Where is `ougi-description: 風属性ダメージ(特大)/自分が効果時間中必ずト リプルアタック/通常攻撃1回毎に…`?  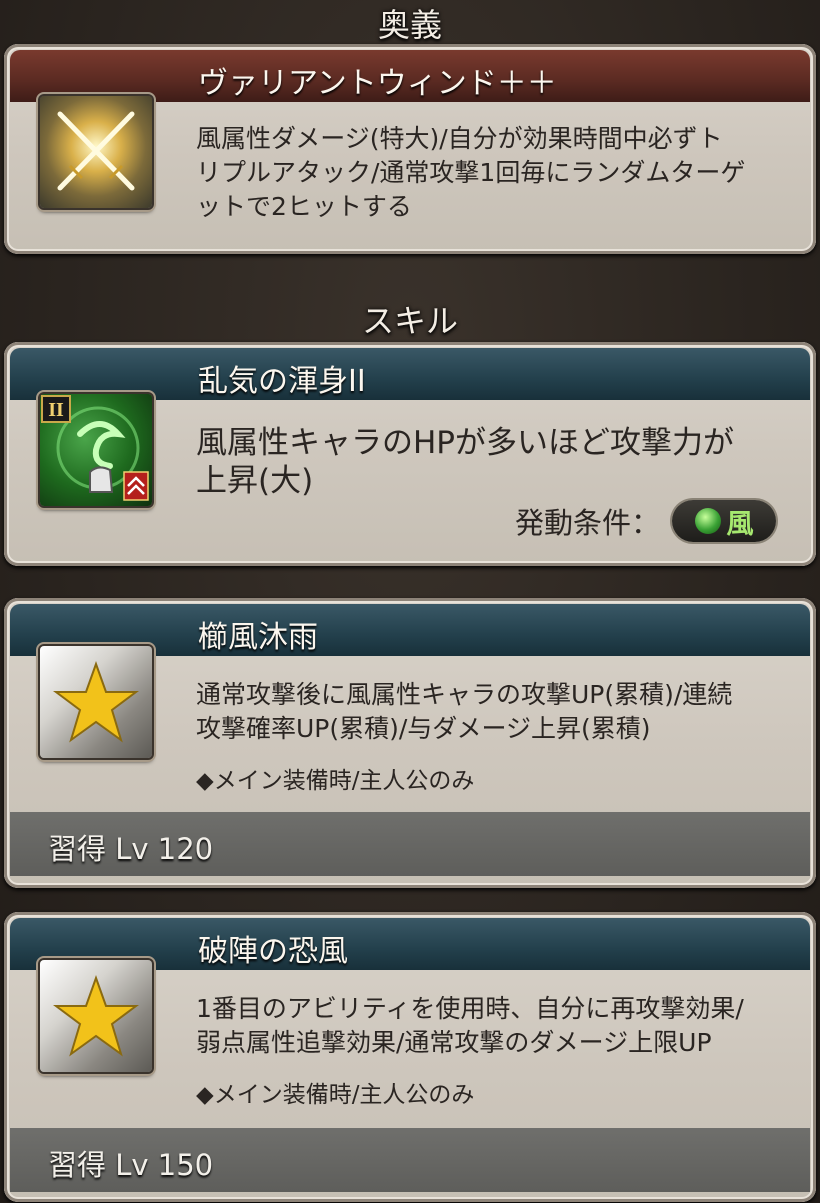
ougi-description: 風属性ダメージ(特大)/自分が効果時間中必ずト リプルアタック/通常攻撃1回毎に… is located at coordinates (470, 173).